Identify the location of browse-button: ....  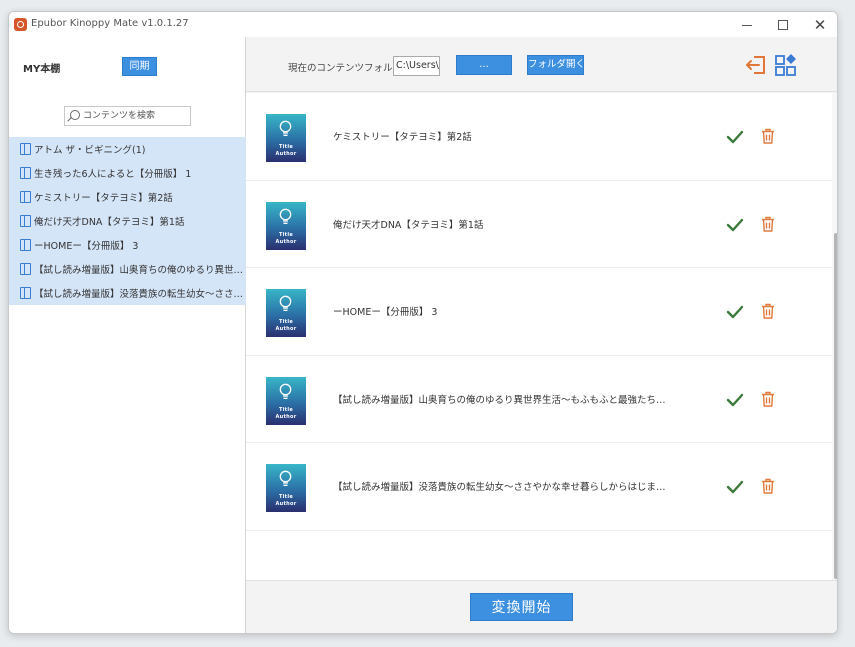
(484, 65).